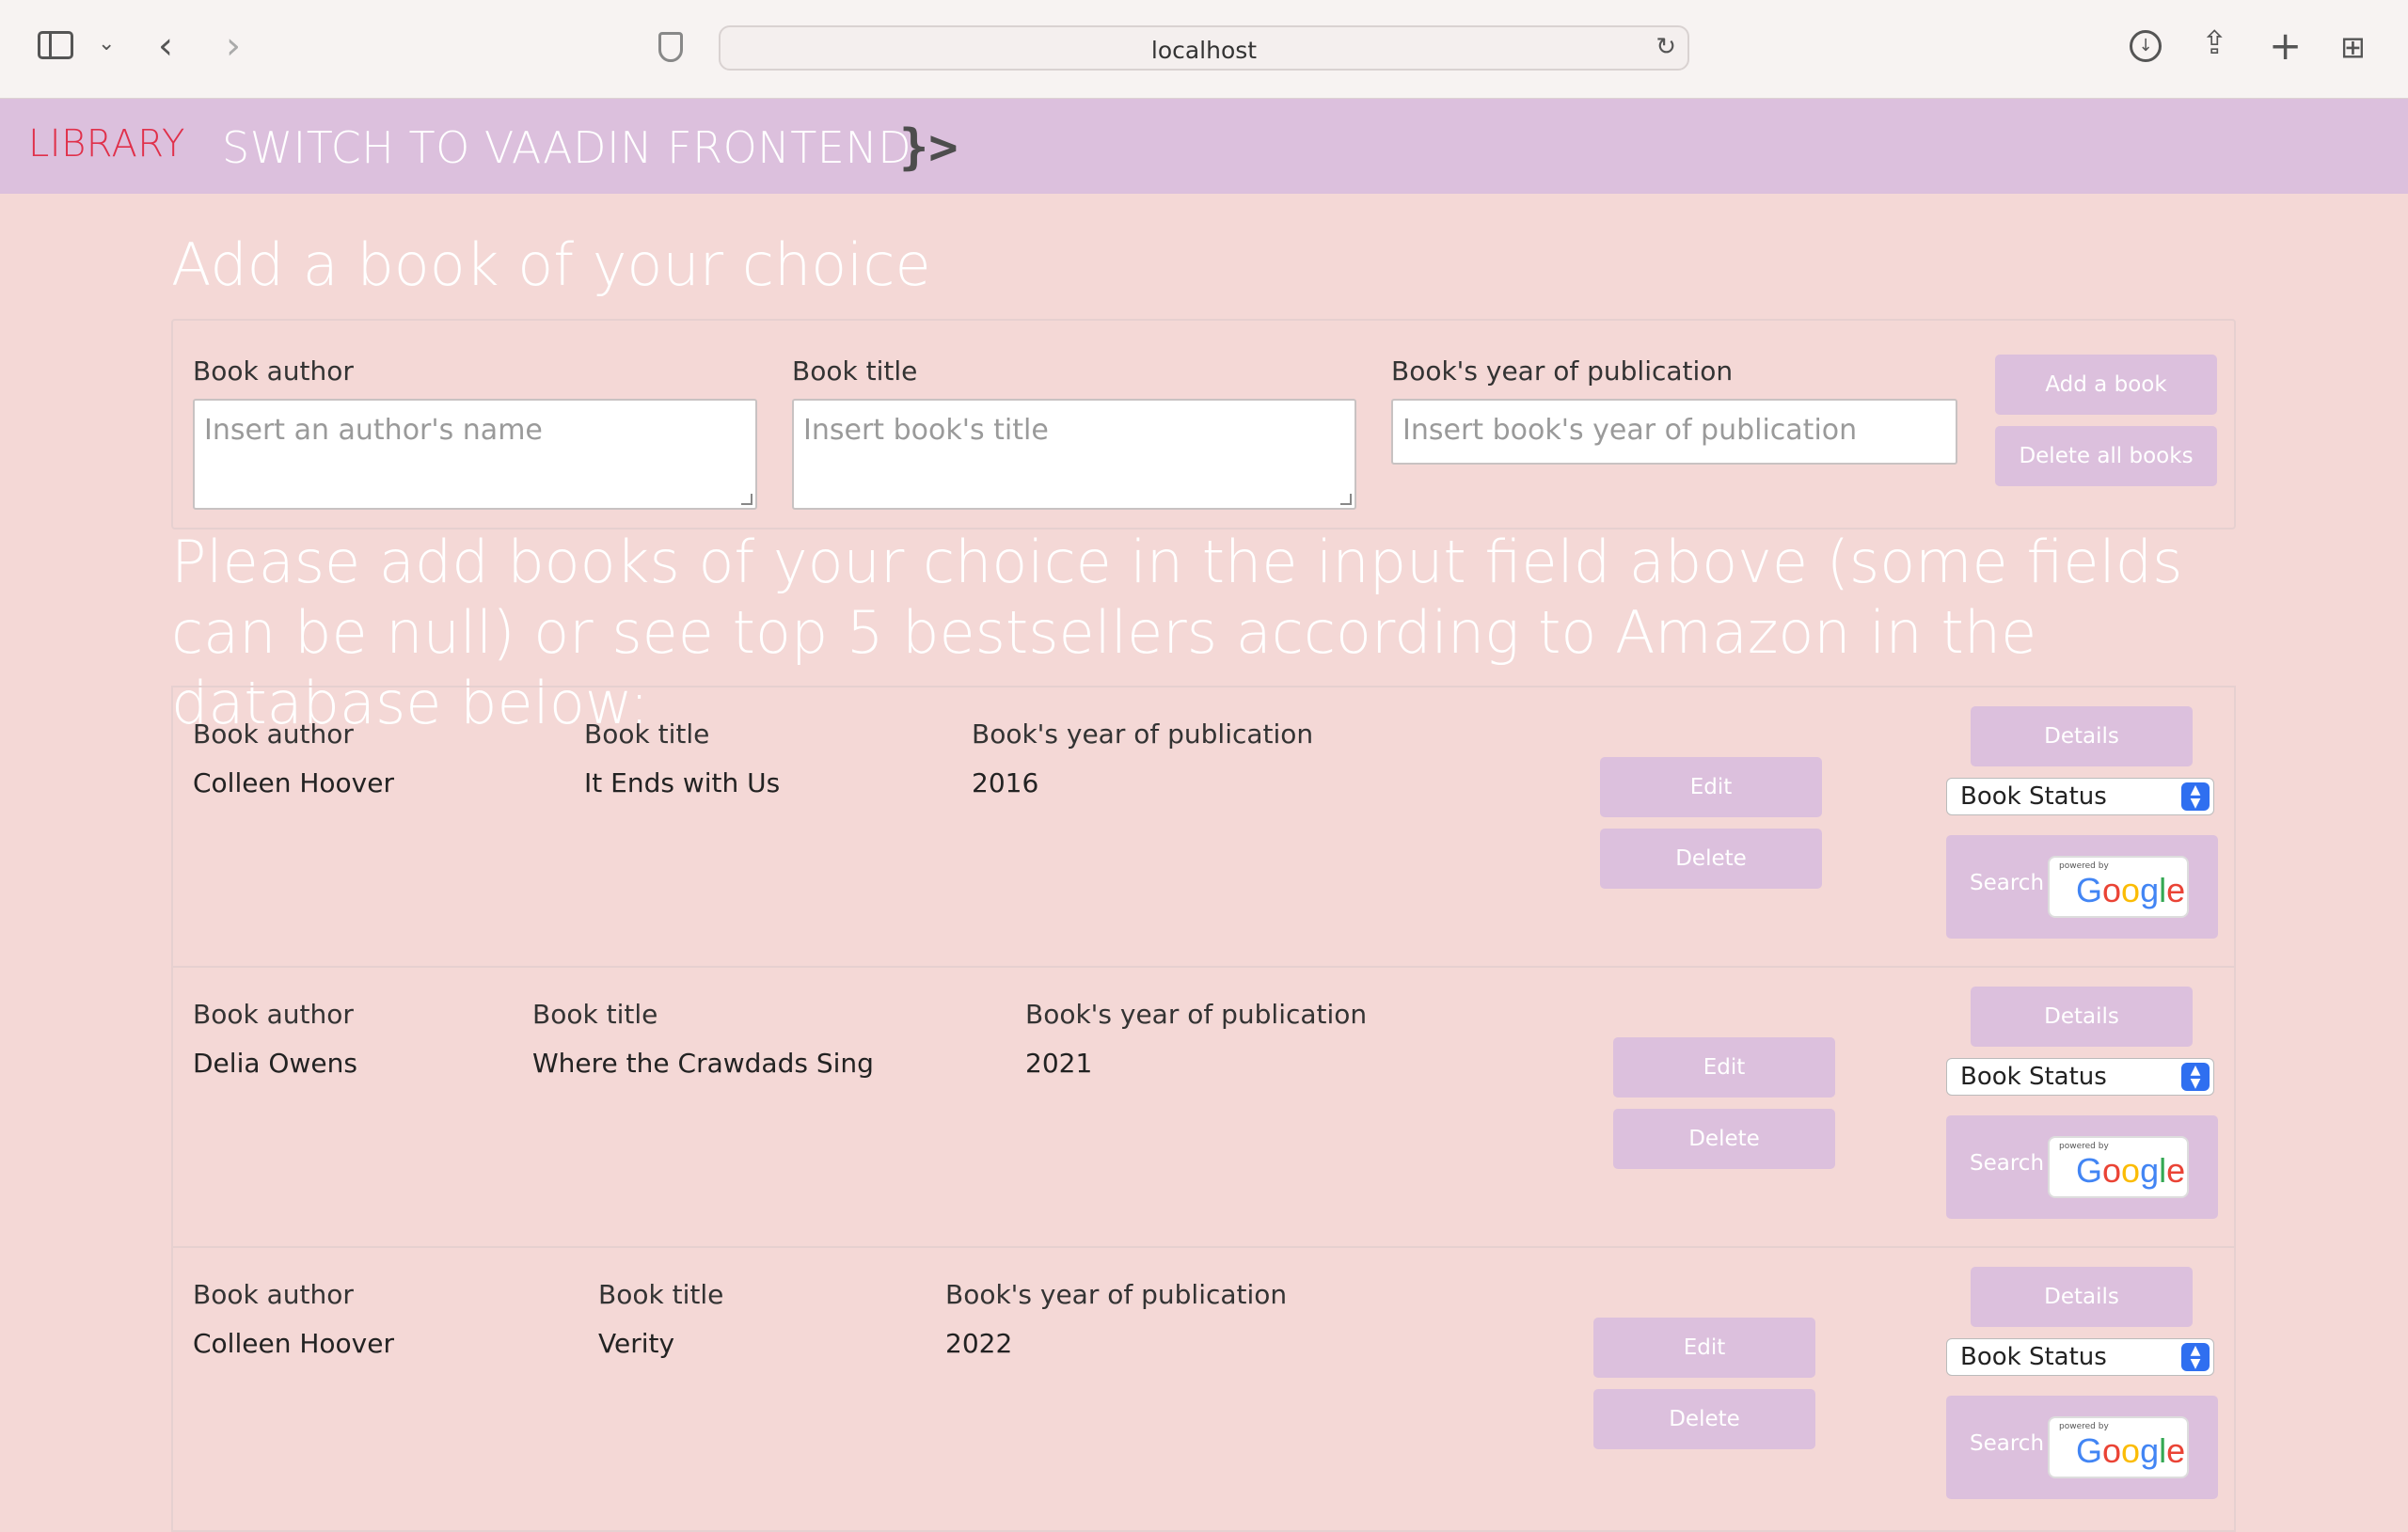 This screenshot has width=2408, height=1532. What do you see at coordinates (273, 371) in the screenshot?
I see `author-label: Book author` at bounding box center [273, 371].